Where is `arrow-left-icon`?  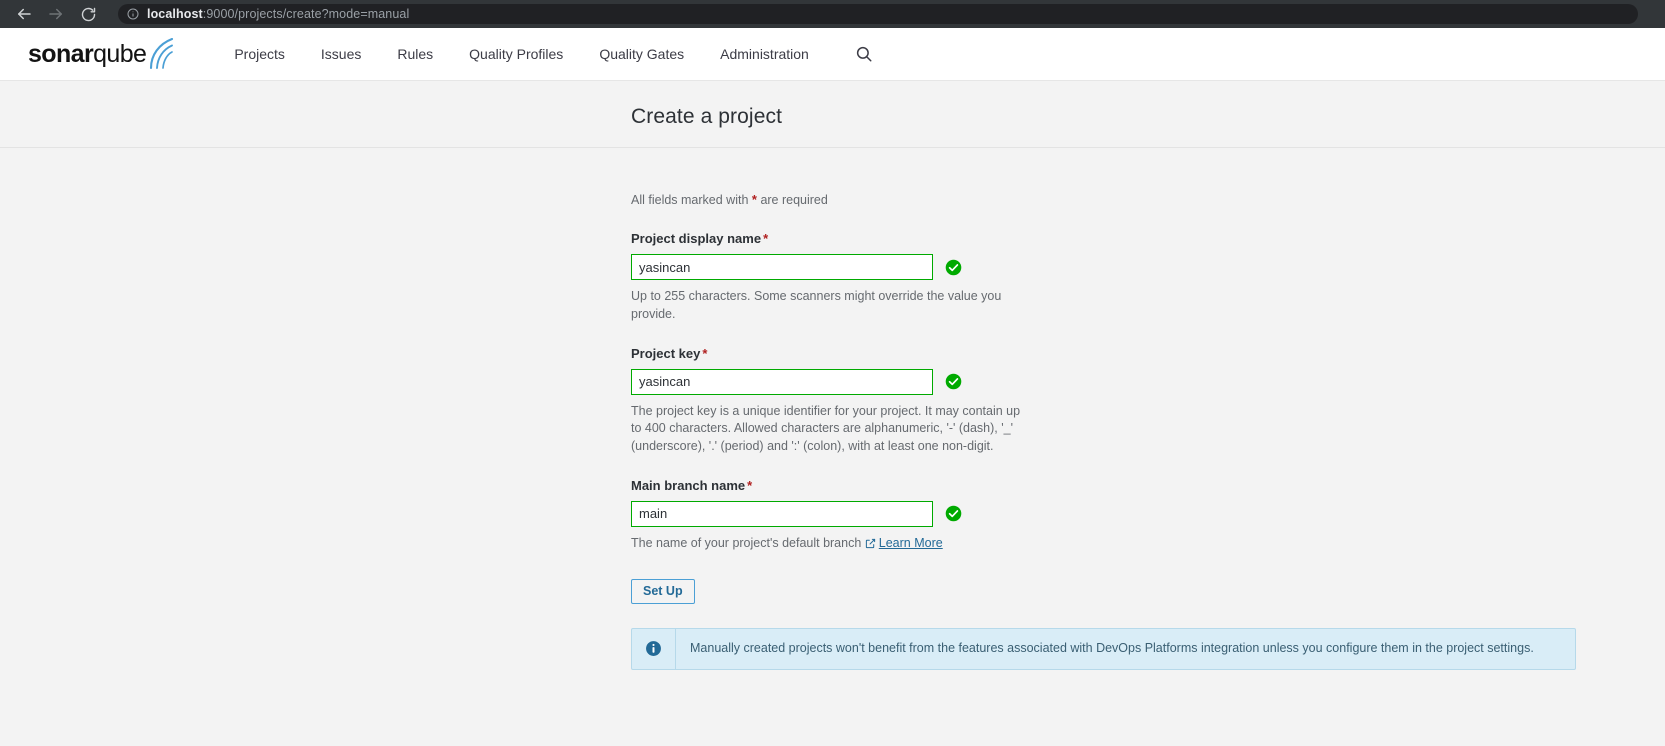 arrow-left-icon is located at coordinates (24, 14).